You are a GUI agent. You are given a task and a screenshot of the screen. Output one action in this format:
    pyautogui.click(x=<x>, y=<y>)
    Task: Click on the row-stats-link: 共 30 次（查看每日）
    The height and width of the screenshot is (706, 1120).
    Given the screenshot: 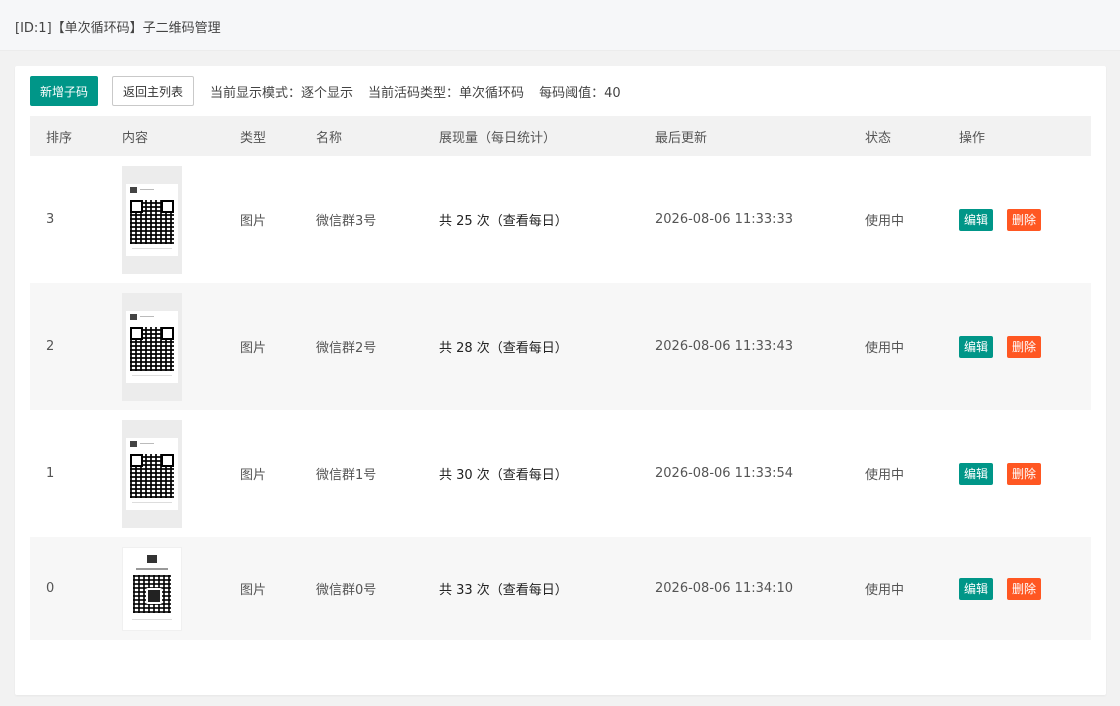 What is the action you would take?
    pyautogui.click(x=531, y=473)
    